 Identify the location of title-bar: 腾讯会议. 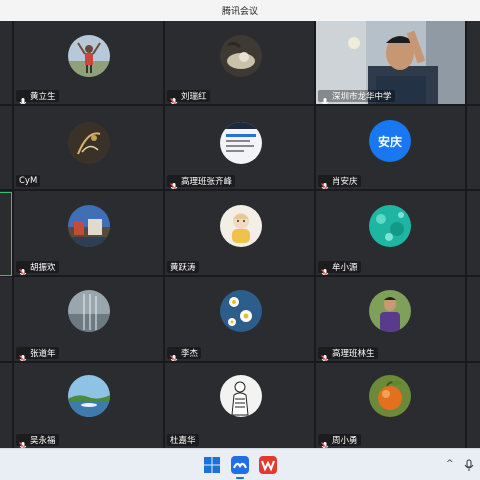
(240, 10).